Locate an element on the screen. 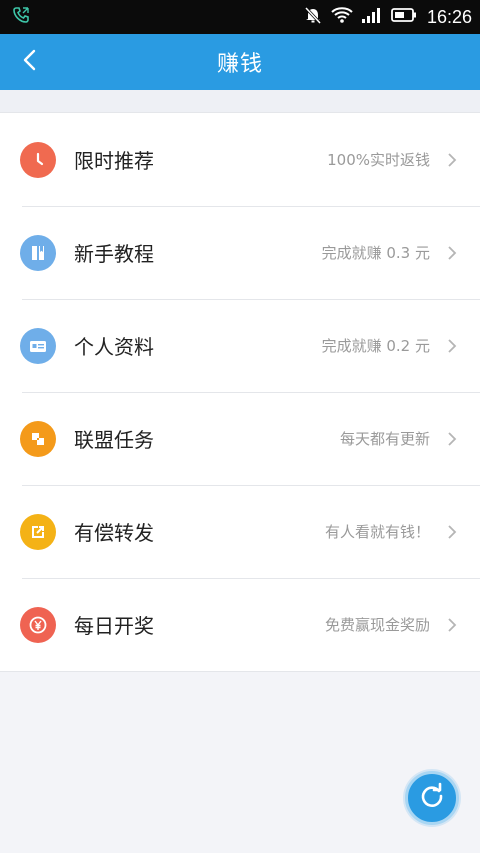  book-icon is located at coordinates (38, 252).